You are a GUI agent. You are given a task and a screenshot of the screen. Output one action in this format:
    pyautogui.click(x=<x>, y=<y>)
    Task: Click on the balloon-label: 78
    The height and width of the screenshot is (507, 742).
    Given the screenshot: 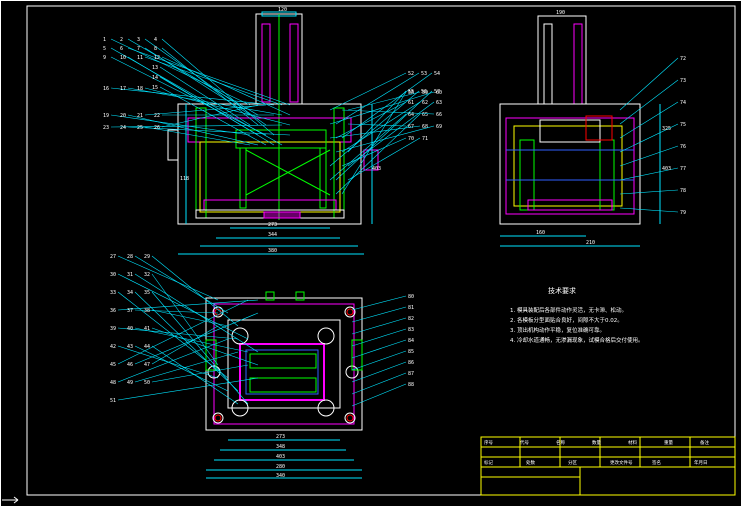 What is the action you would take?
    pyautogui.click(x=683, y=191)
    